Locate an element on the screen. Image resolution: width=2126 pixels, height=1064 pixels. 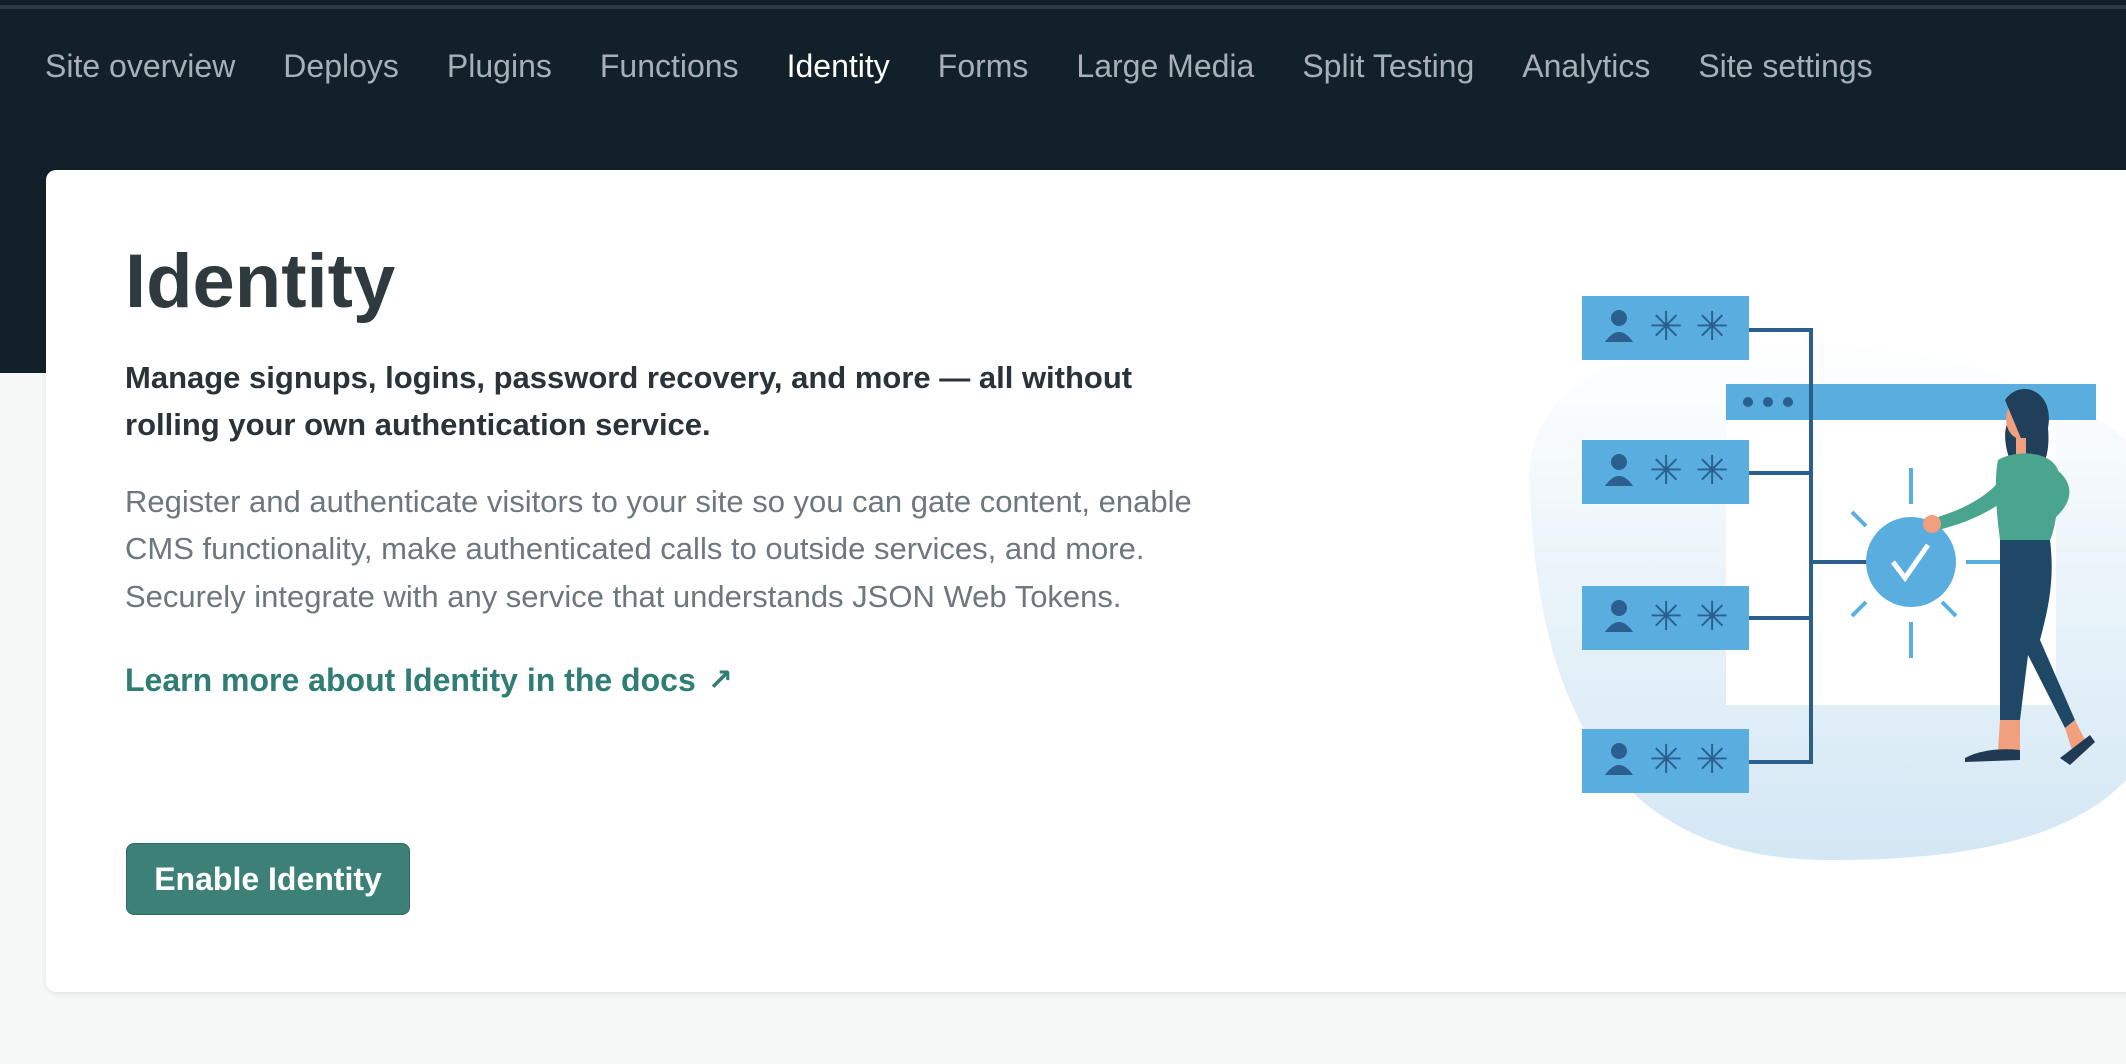
tab-deploys: Deploys is located at coordinates (341, 66).